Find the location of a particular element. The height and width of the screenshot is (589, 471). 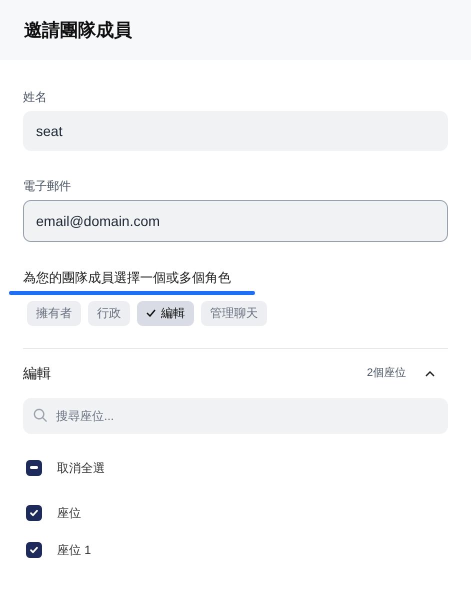

seat-count: 2個座位 is located at coordinates (386, 374).